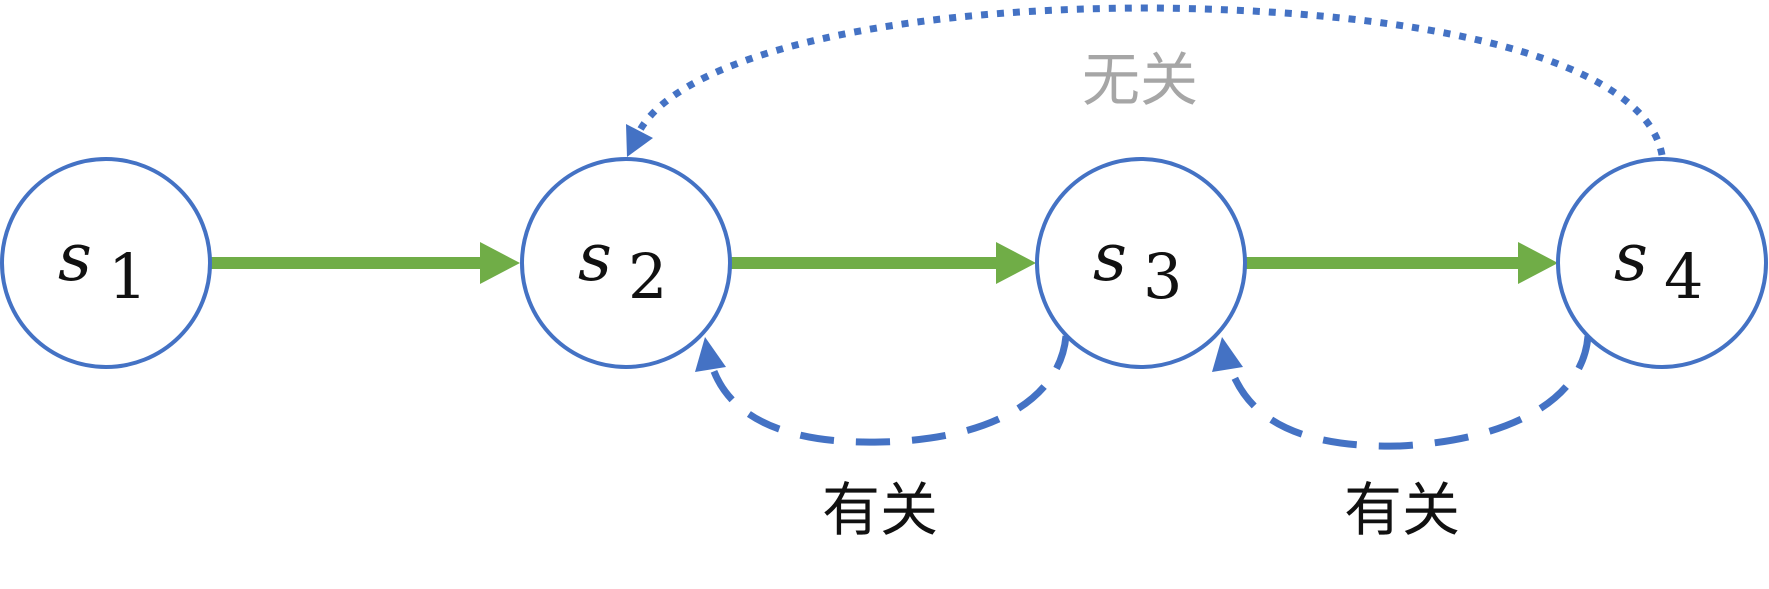 The height and width of the screenshot is (589, 1769). I want to click on forward-edge-s1-s2, so click(354, 263).